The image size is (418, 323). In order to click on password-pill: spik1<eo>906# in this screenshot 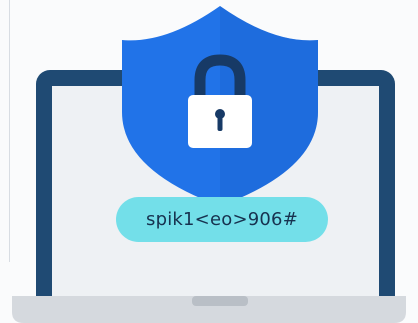, I will do `click(222, 219)`.